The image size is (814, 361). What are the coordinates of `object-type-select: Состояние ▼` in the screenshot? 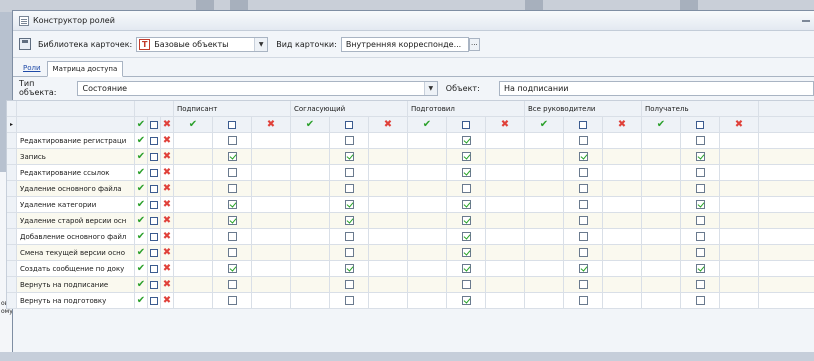 It's located at (257, 88).